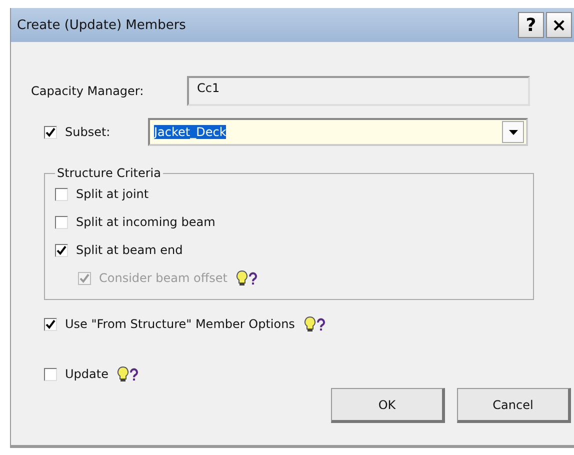 Image resolution: width=574 pixels, height=455 pixels. I want to click on subset-dropdown: Jacket_Deck, so click(338, 132).